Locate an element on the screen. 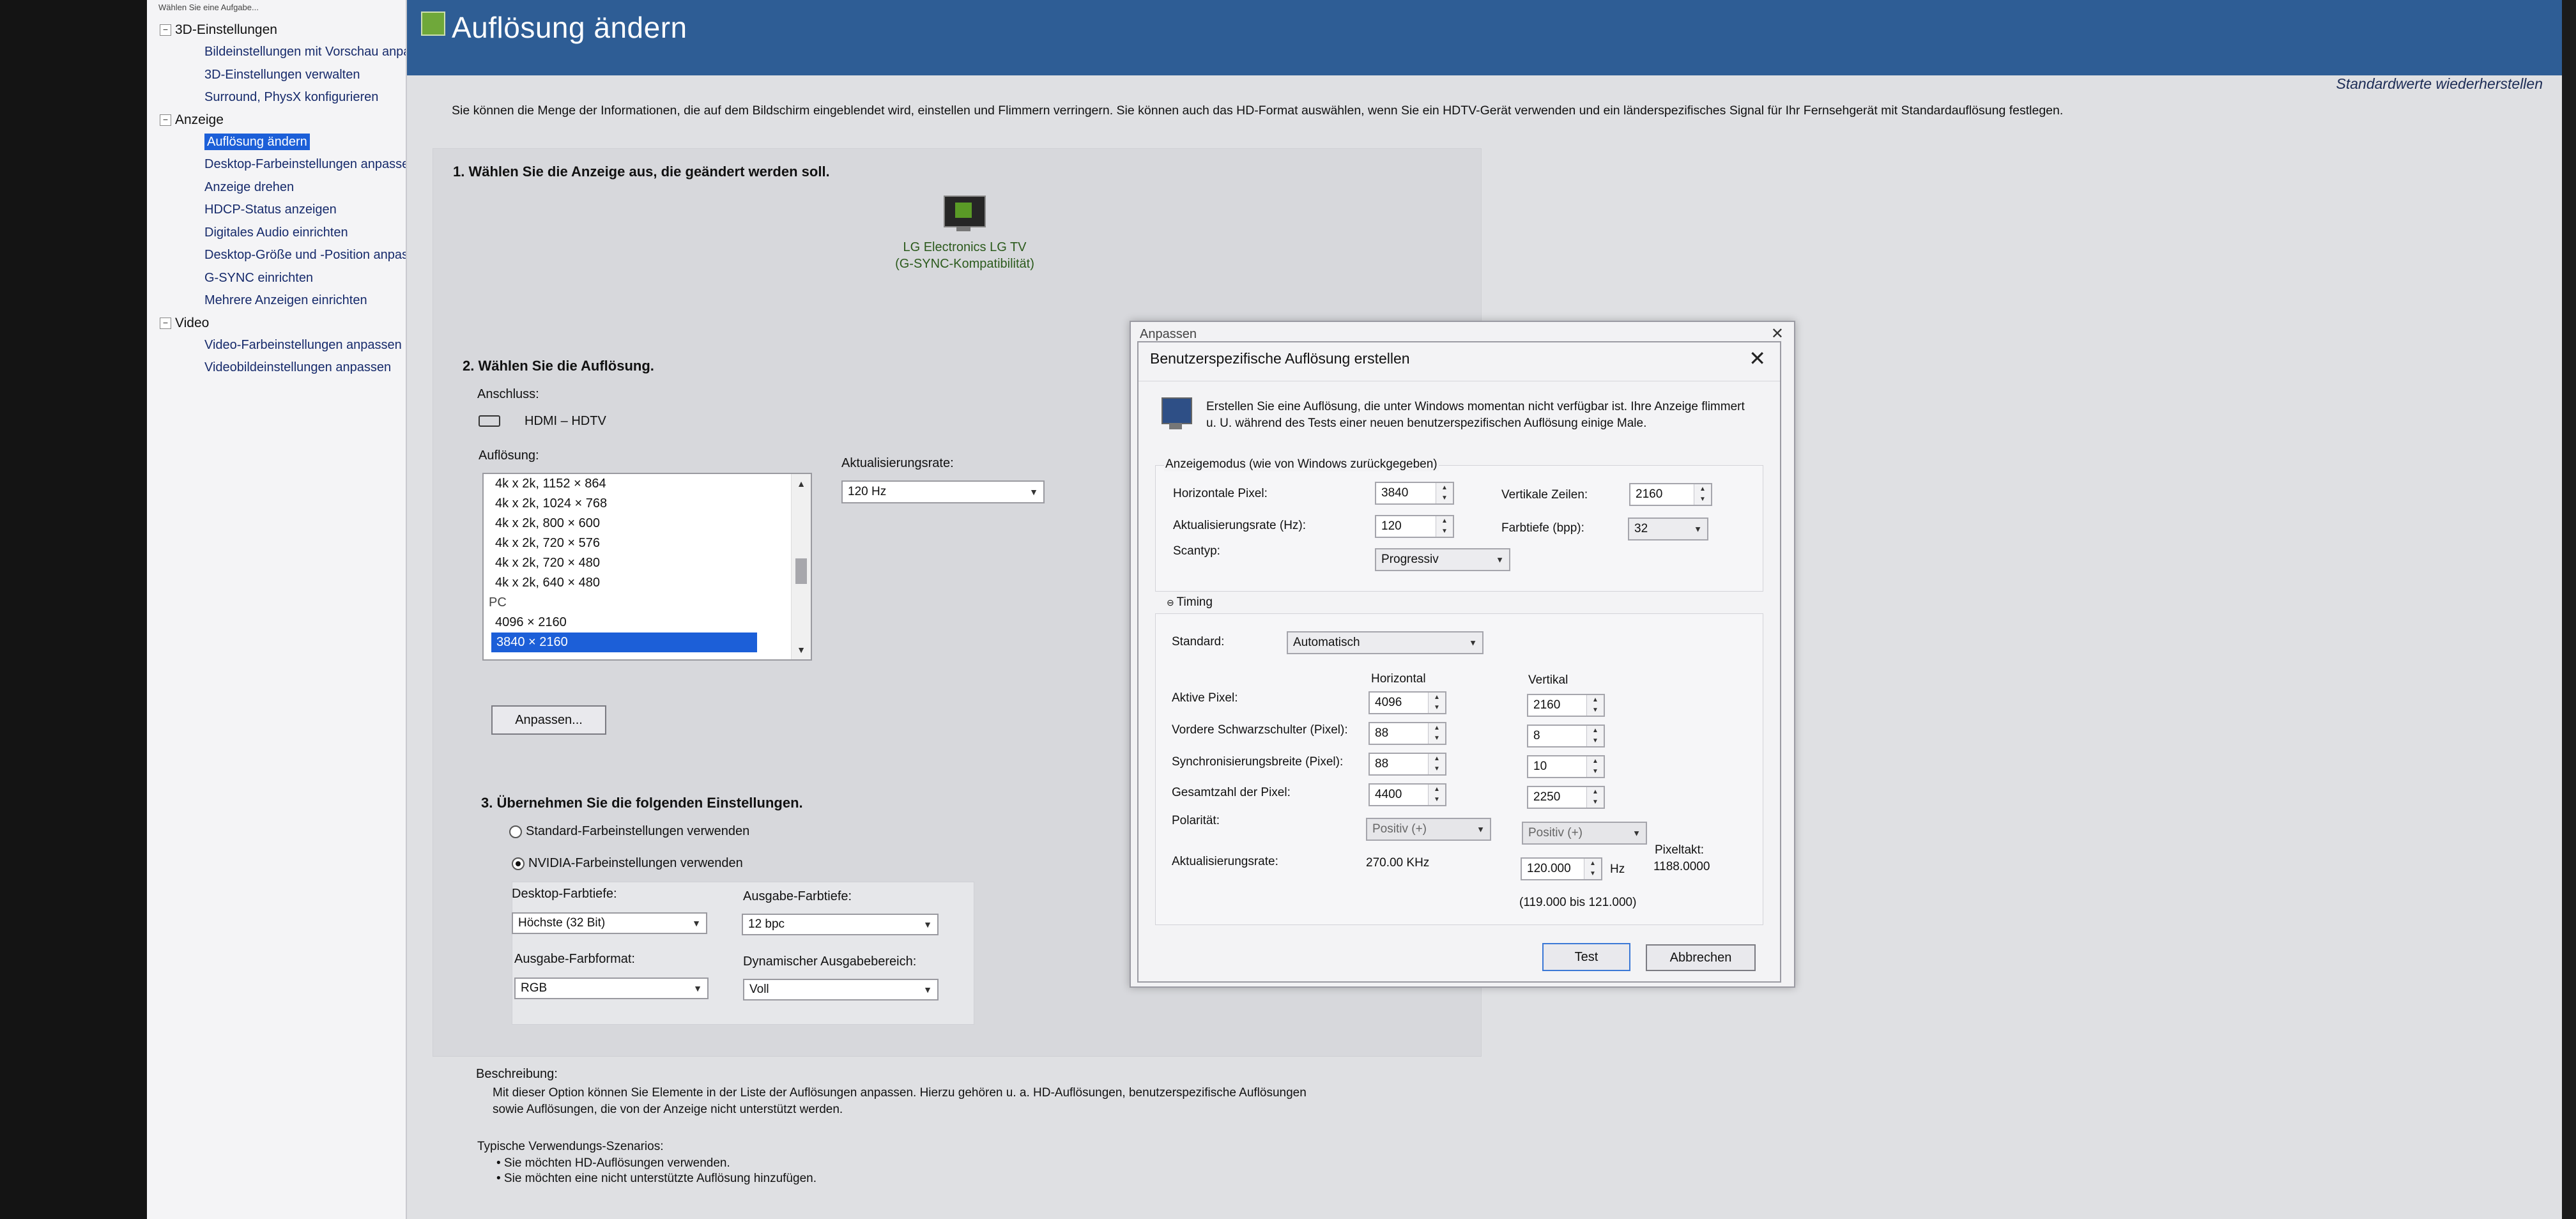  list-item: 4k x 2k, 1152 × 864 is located at coordinates (623, 484).